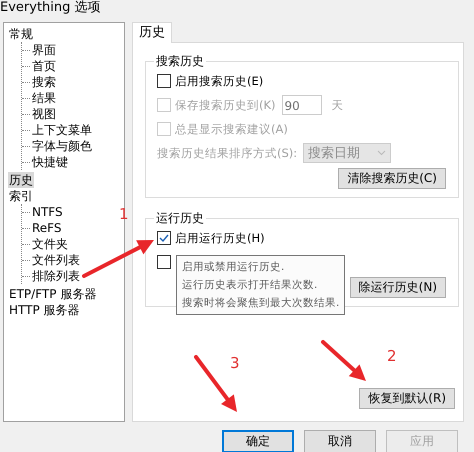 The height and width of the screenshot is (452, 474). I want to click on dialog-button: 取消, so click(340, 441).